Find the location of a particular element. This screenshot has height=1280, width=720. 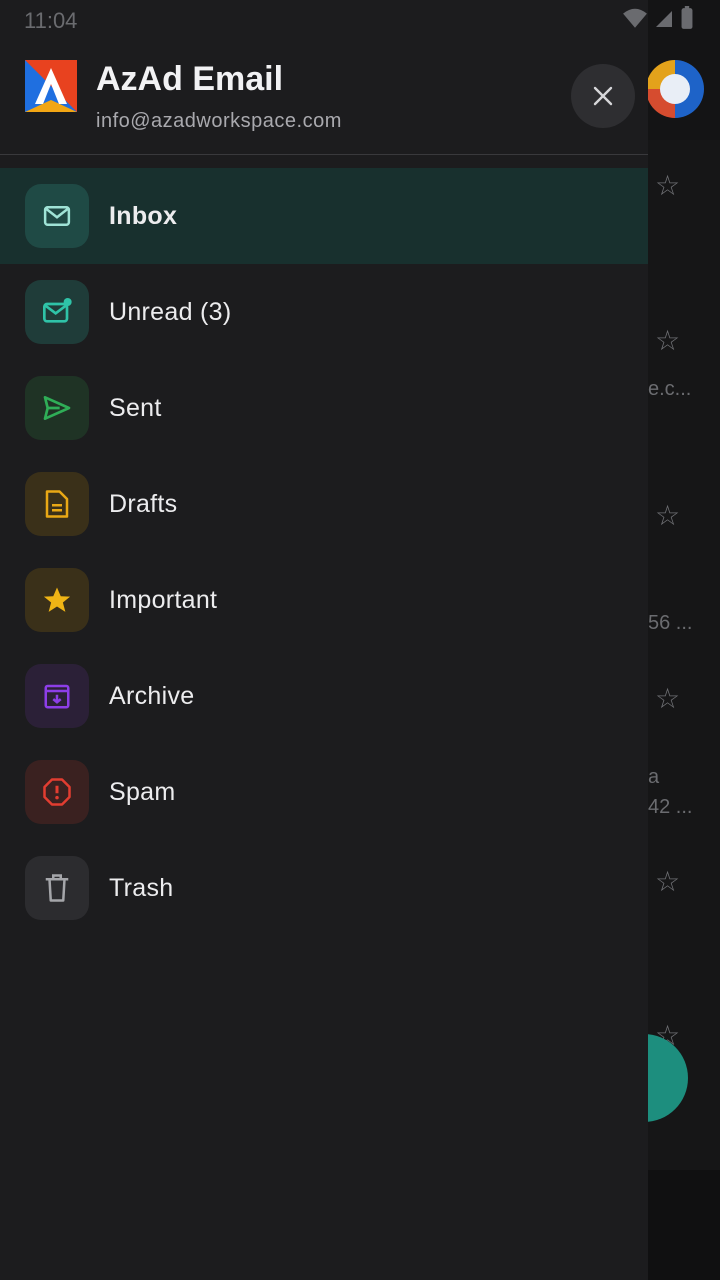

nav-item-trash: Trash is located at coordinates (324, 888).